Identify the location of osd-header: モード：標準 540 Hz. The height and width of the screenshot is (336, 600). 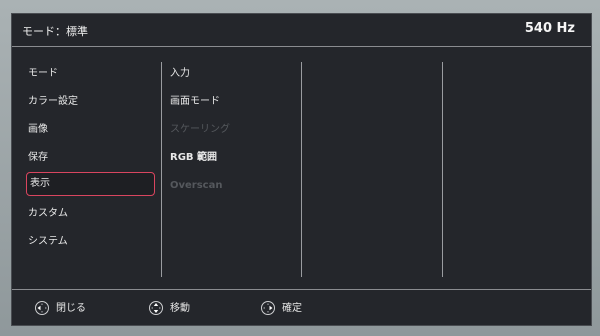
(301, 30).